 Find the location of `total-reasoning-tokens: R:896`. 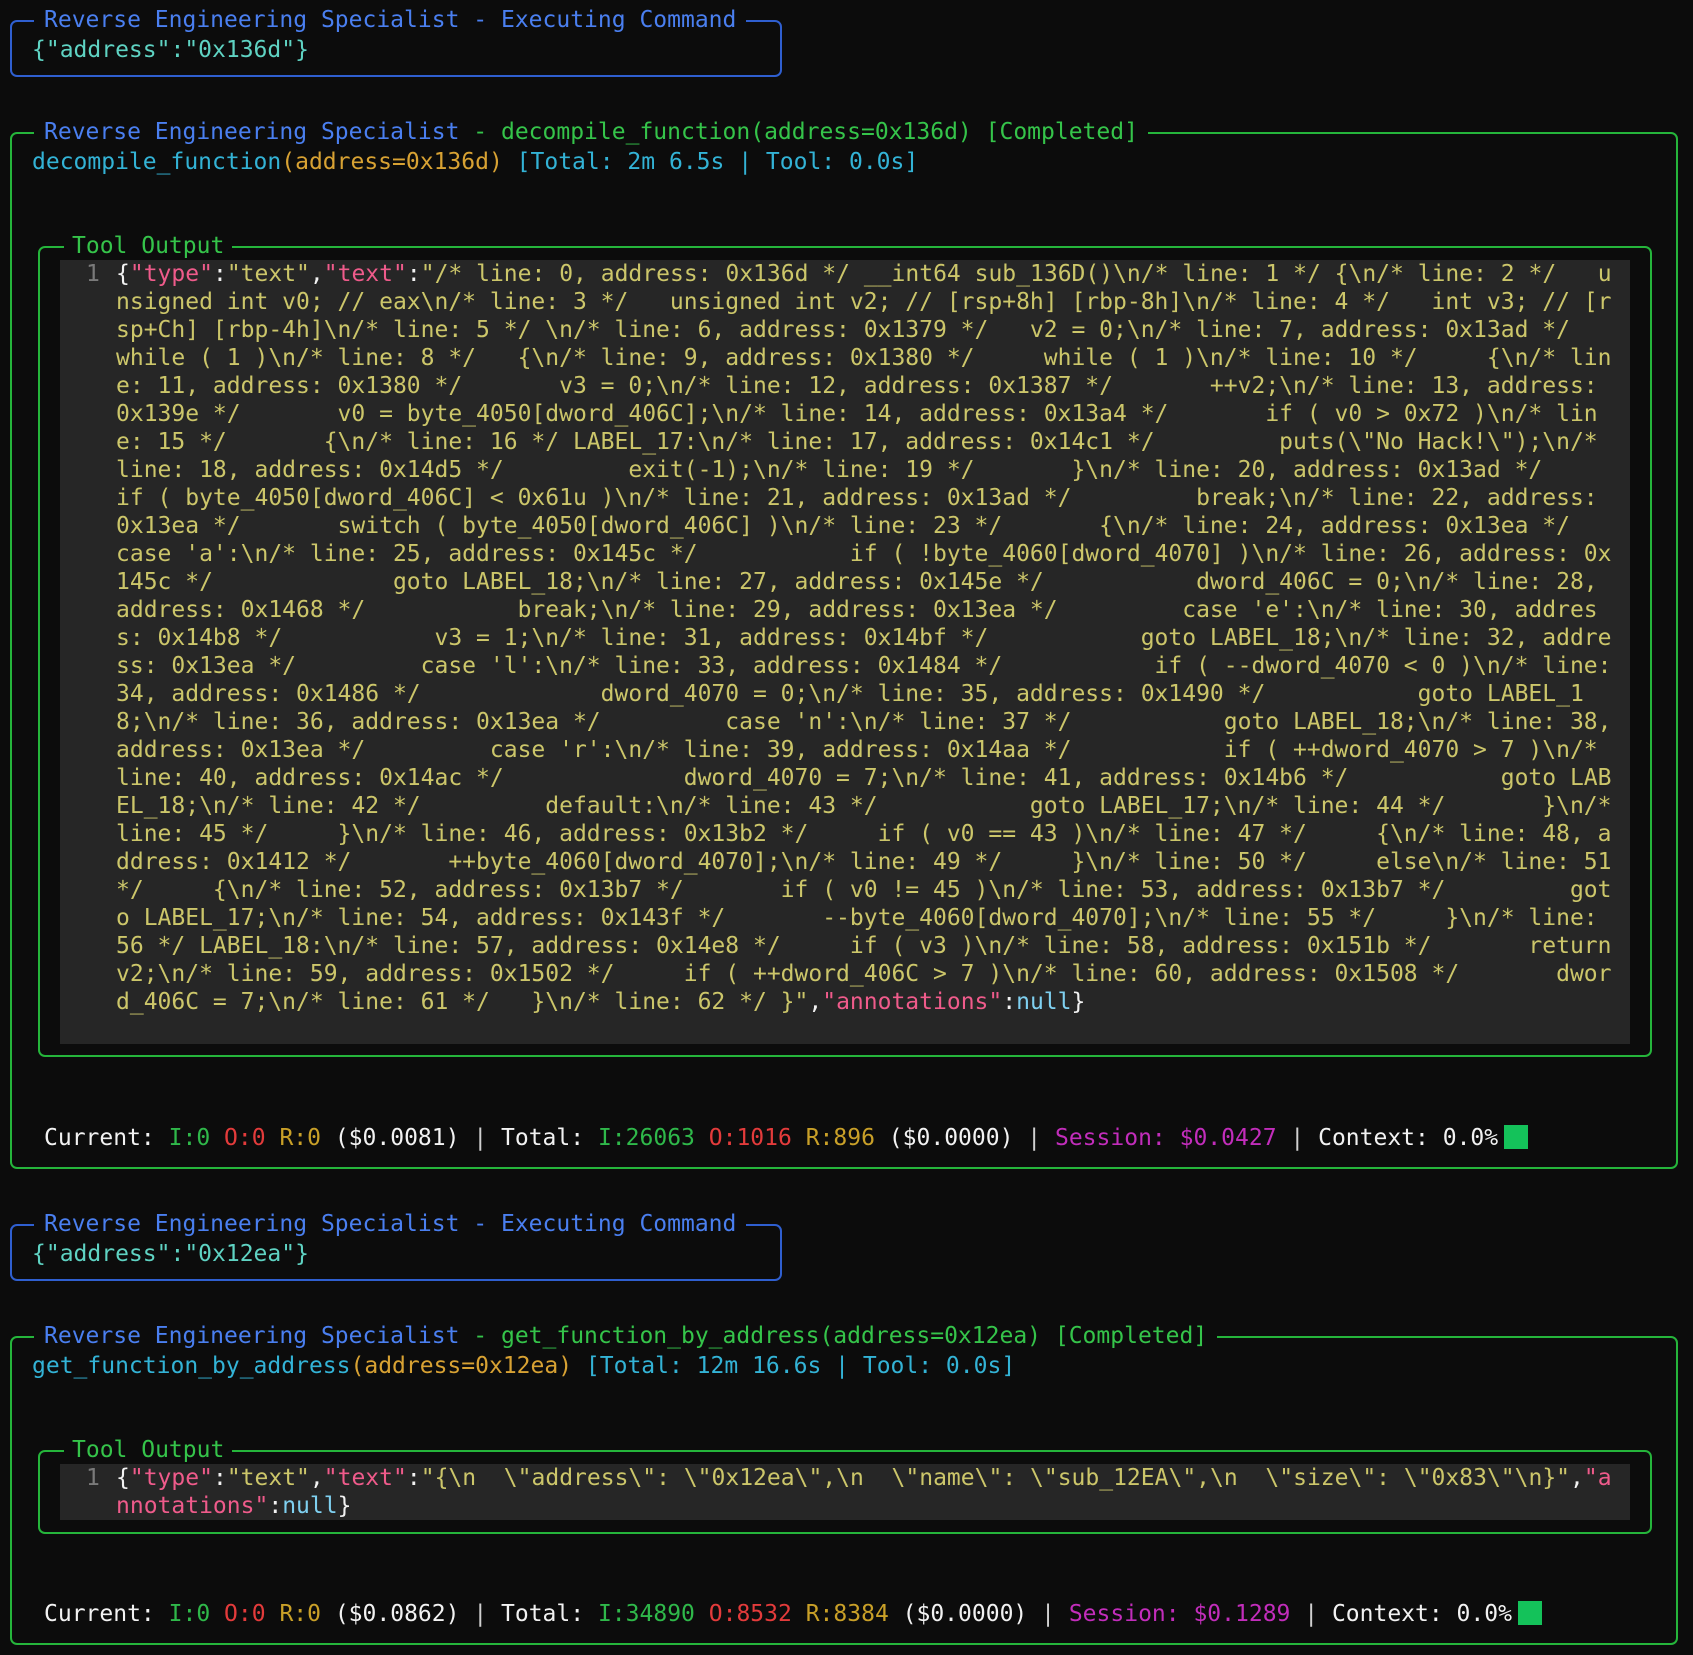

total-reasoning-tokens: R:896 is located at coordinates (840, 1138).